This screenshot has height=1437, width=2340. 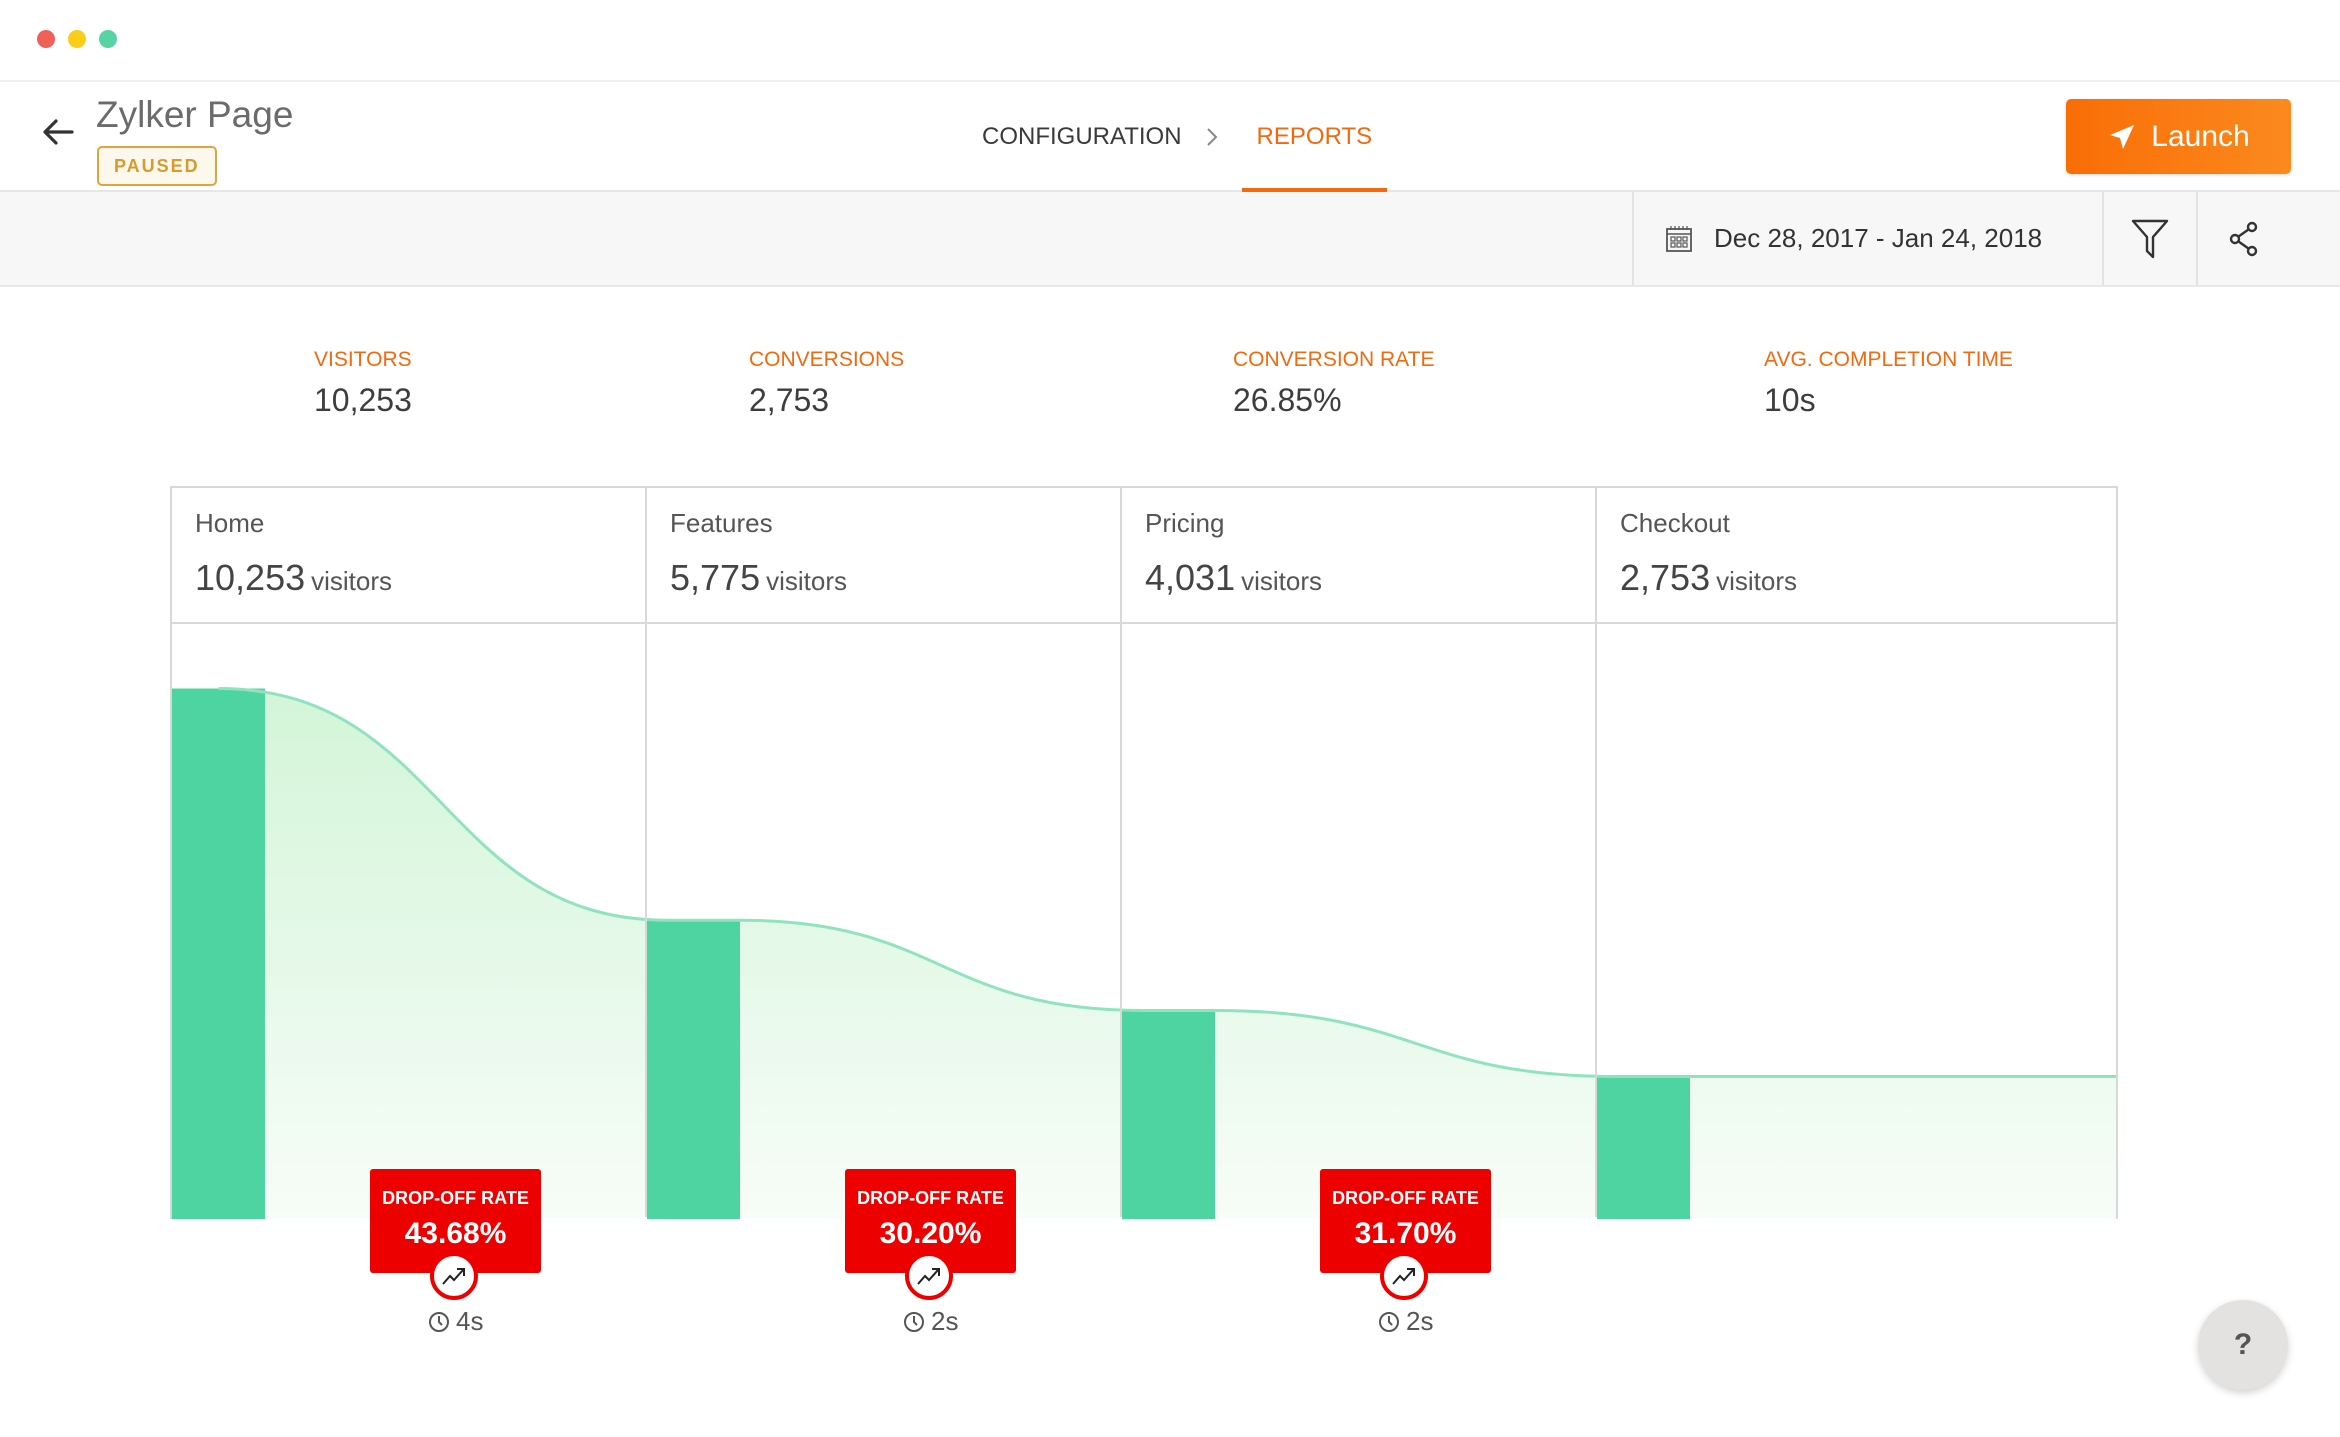 I want to click on share-icon, so click(x=2243, y=238).